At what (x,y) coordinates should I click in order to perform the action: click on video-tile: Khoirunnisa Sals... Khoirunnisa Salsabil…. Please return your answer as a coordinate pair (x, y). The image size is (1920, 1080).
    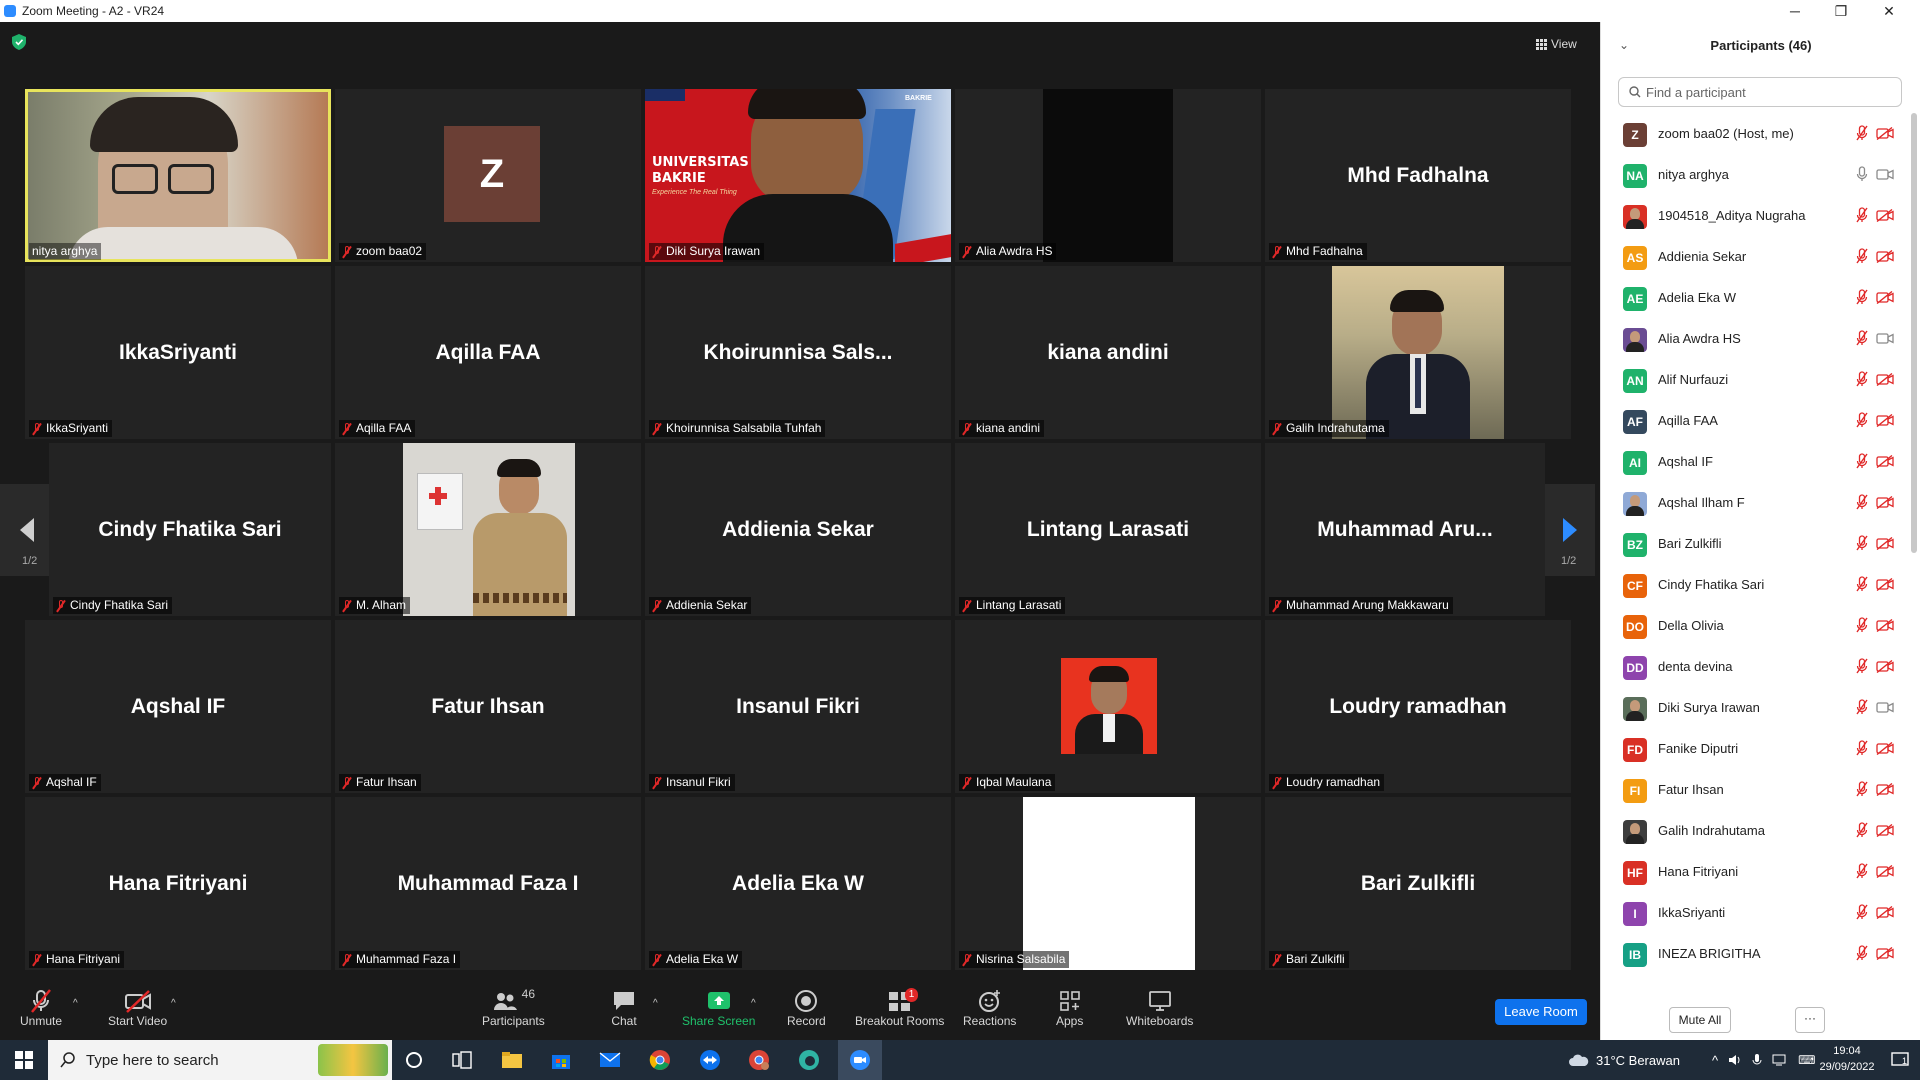
    Looking at the image, I should click on (798, 352).